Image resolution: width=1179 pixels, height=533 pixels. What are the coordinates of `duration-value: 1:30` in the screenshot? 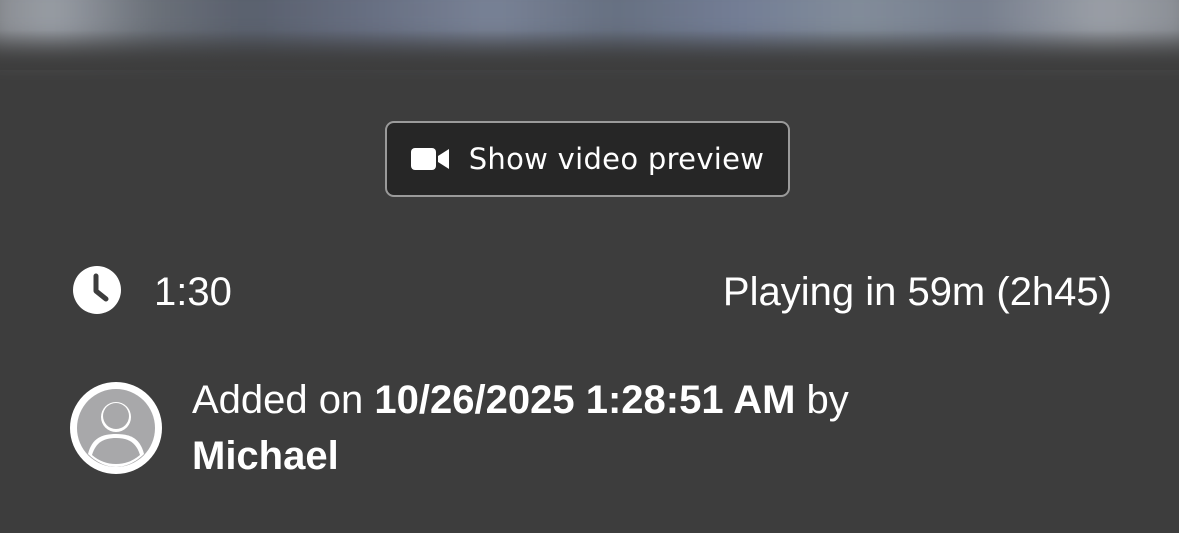 It's located at (193, 291).